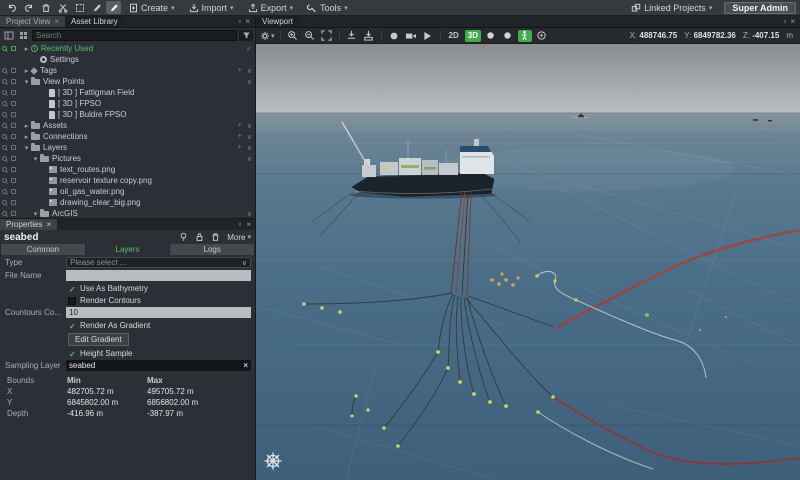 This screenshot has height=480, width=800. What do you see at coordinates (8, 35) in the screenshot?
I see `panel-toggle-icon` at bounding box center [8, 35].